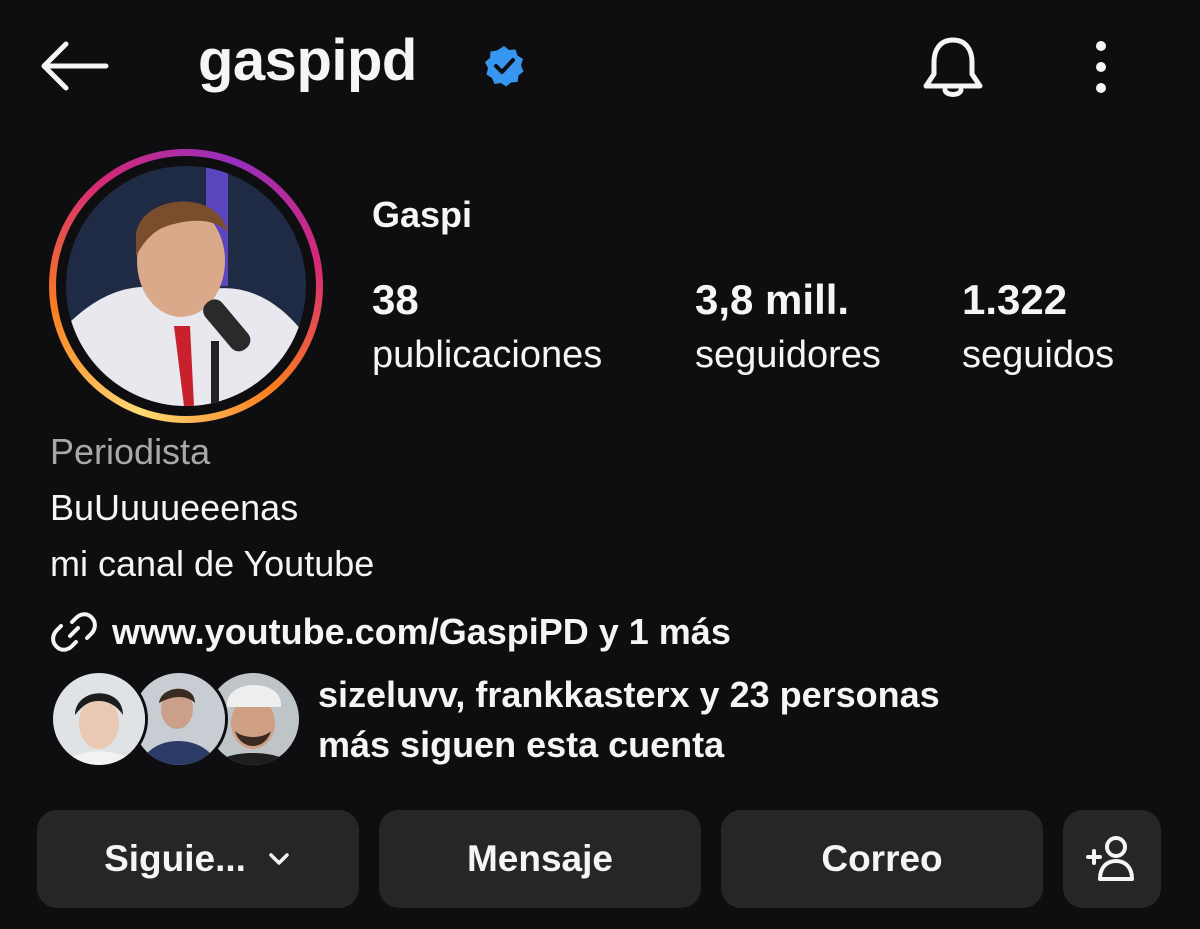  I want to click on profile-link: www.youtube.com/GaspiPD y 1 más, so click(390, 632).